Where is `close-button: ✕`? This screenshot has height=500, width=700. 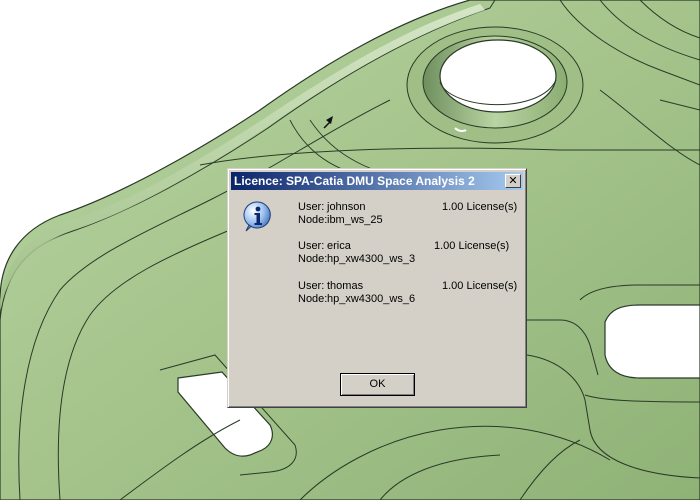 close-button: ✕ is located at coordinates (513, 181).